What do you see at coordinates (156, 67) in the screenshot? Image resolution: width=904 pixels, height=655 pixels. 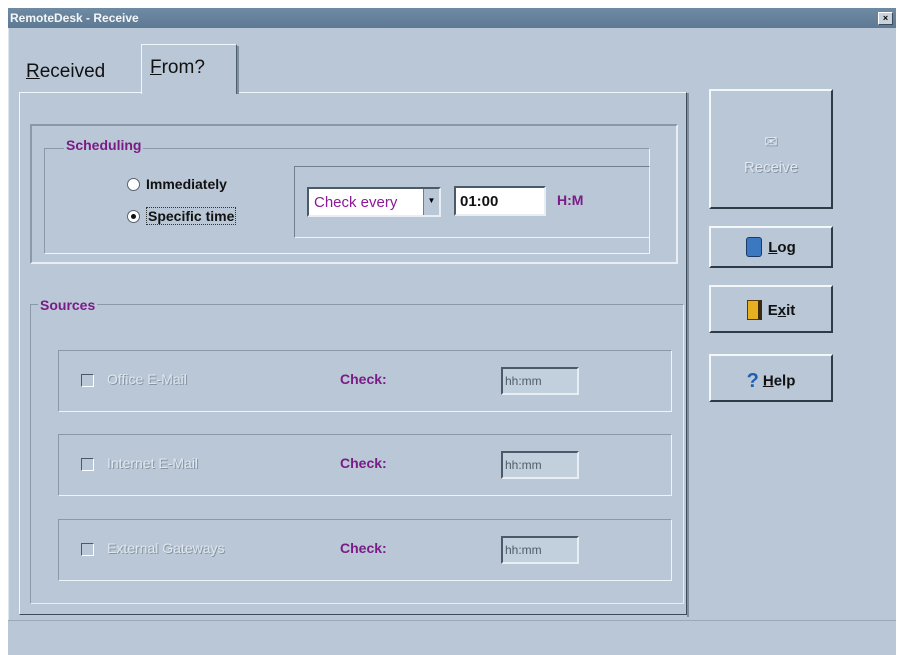 I see `tab-from-mnemonic: F` at bounding box center [156, 67].